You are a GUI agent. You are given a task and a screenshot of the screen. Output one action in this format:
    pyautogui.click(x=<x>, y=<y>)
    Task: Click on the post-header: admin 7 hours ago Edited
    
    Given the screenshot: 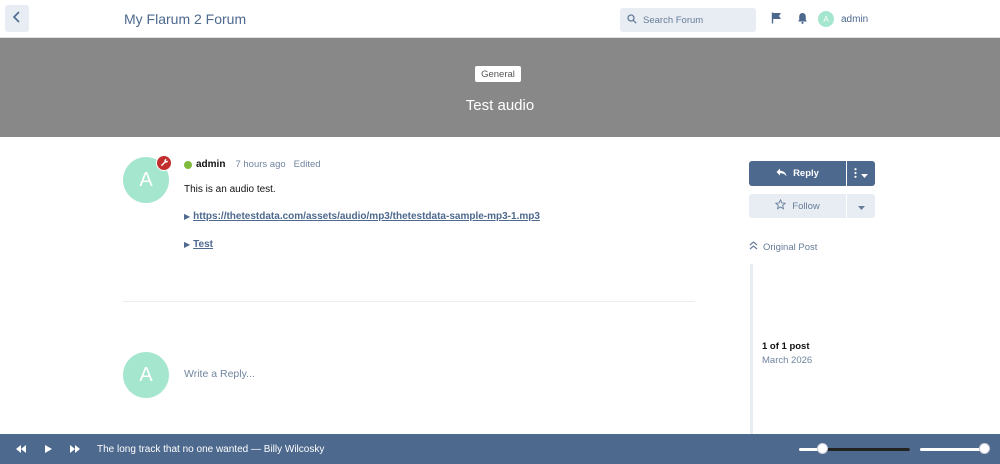 What is the action you would take?
    pyautogui.click(x=256, y=164)
    